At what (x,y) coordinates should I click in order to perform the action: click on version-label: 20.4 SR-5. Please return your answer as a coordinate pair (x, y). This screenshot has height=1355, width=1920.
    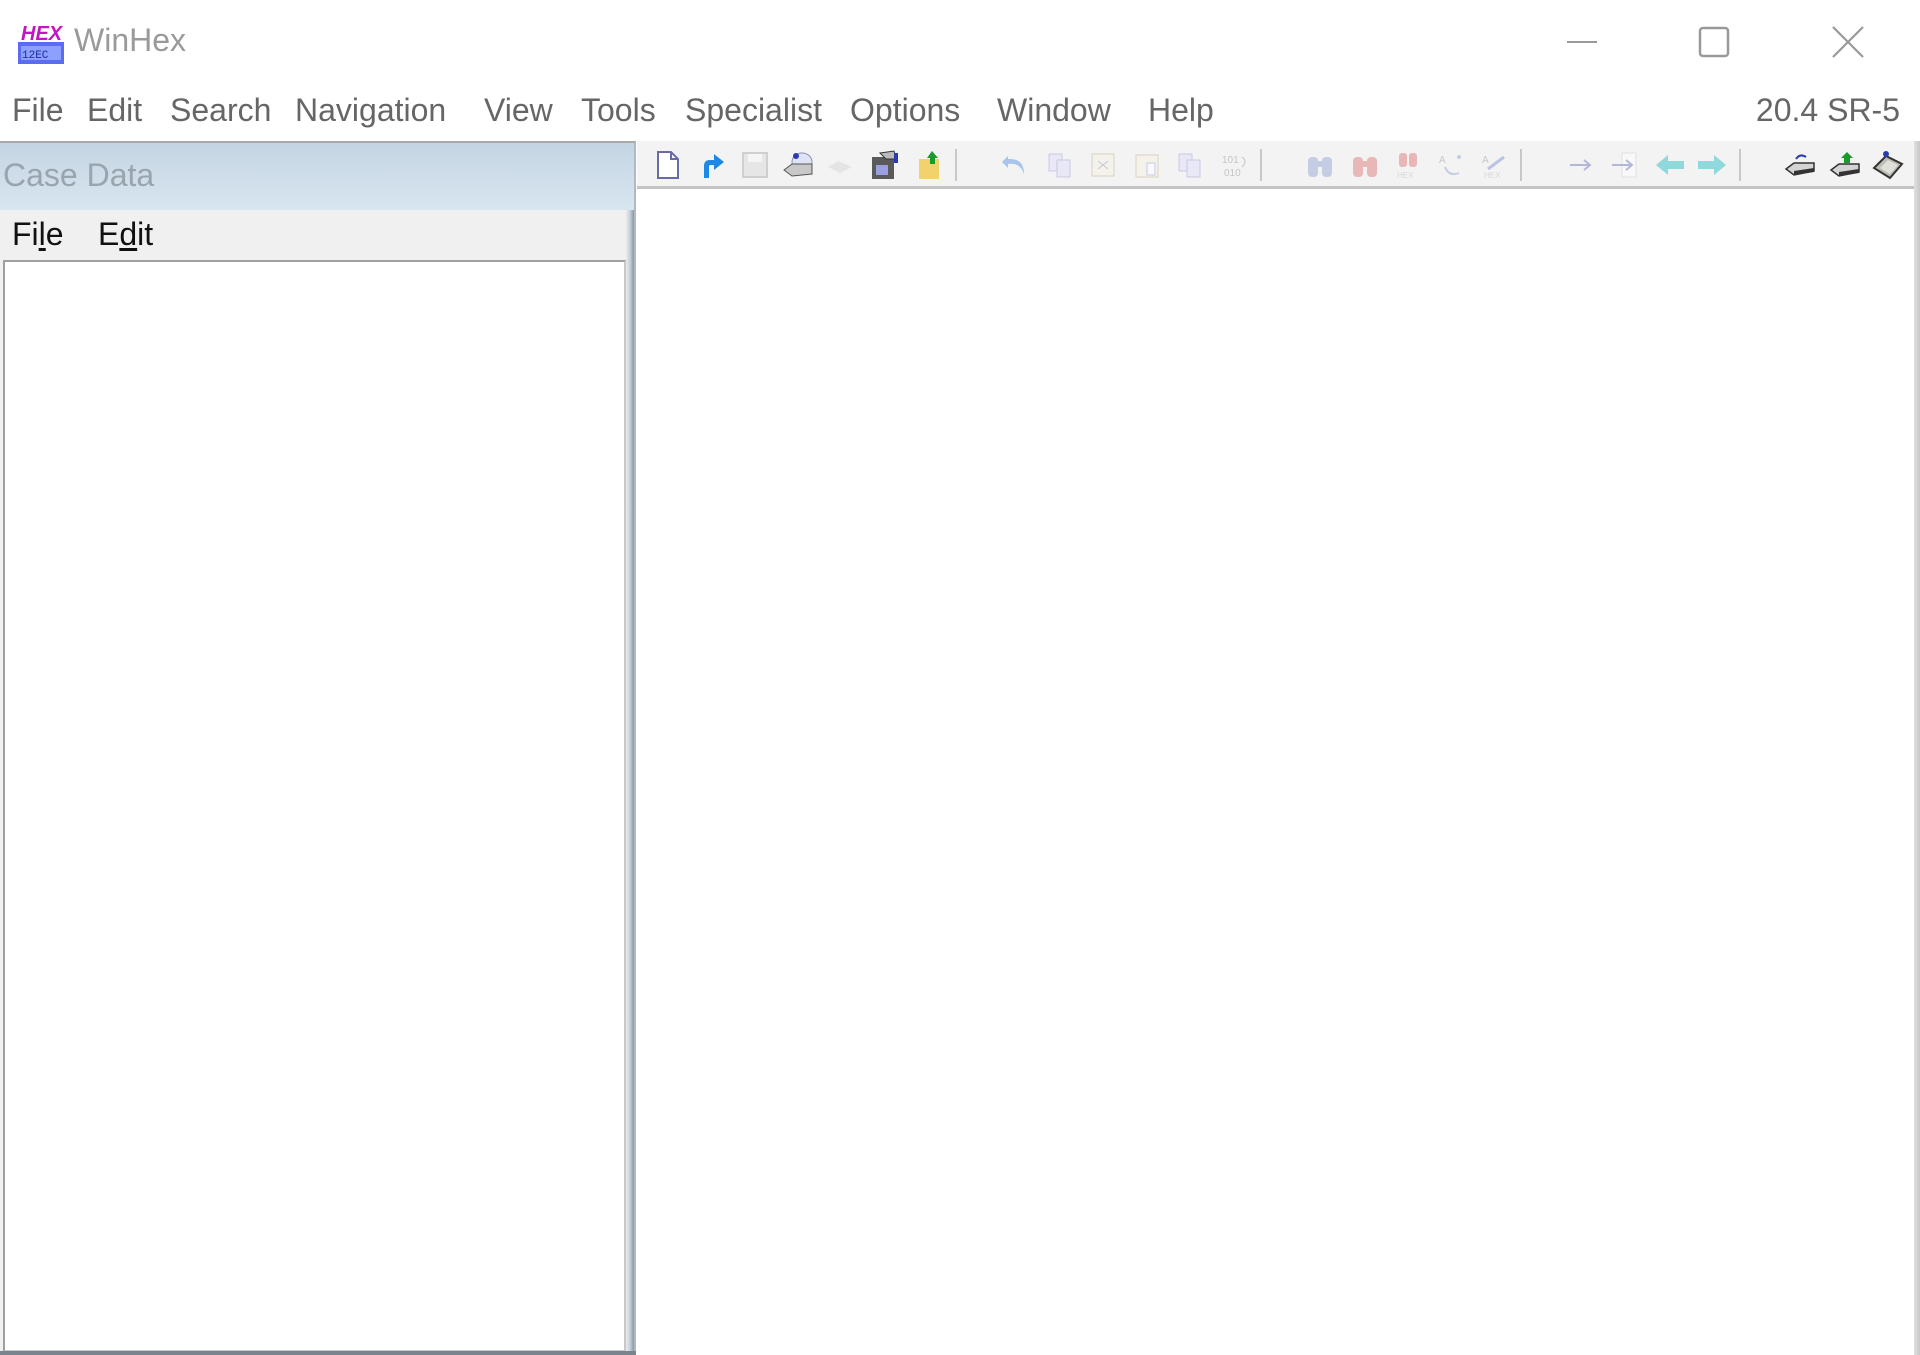
    Looking at the image, I should click on (1827, 110).